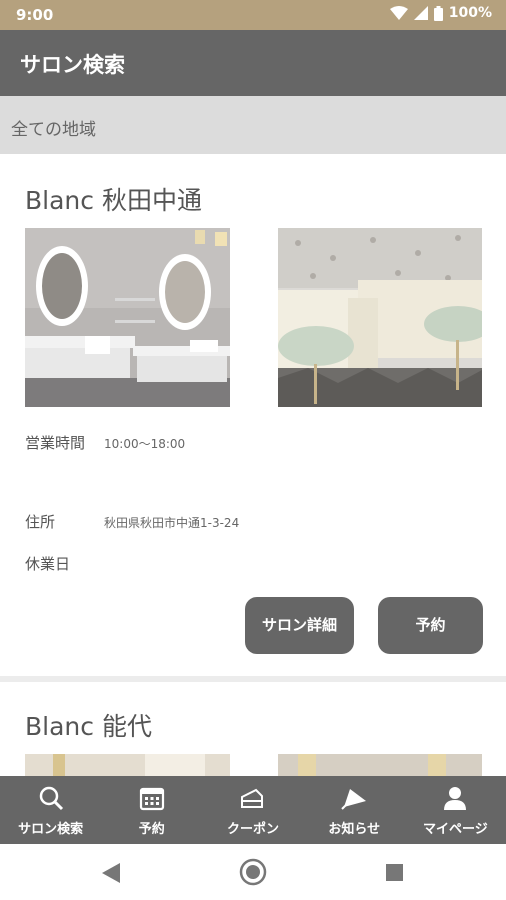  I want to click on battery-icon, so click(438, 13).